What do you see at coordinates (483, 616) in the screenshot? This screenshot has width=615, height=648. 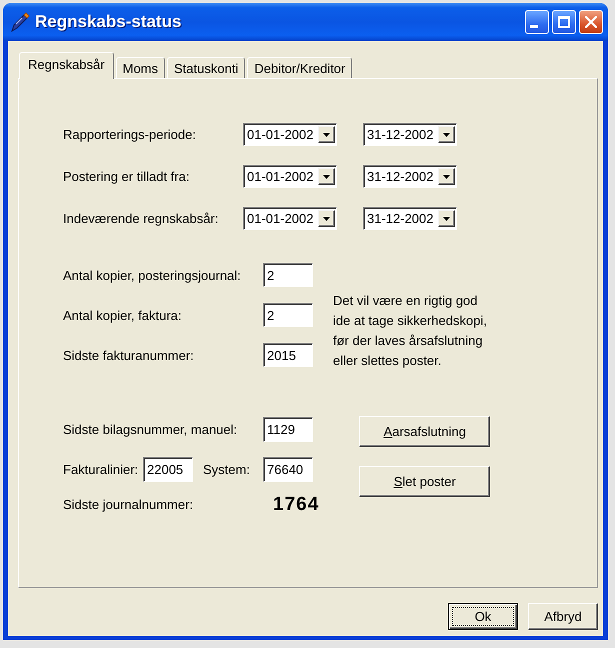 I see `dialog-button: Ok` at bounding box center [483, 616].